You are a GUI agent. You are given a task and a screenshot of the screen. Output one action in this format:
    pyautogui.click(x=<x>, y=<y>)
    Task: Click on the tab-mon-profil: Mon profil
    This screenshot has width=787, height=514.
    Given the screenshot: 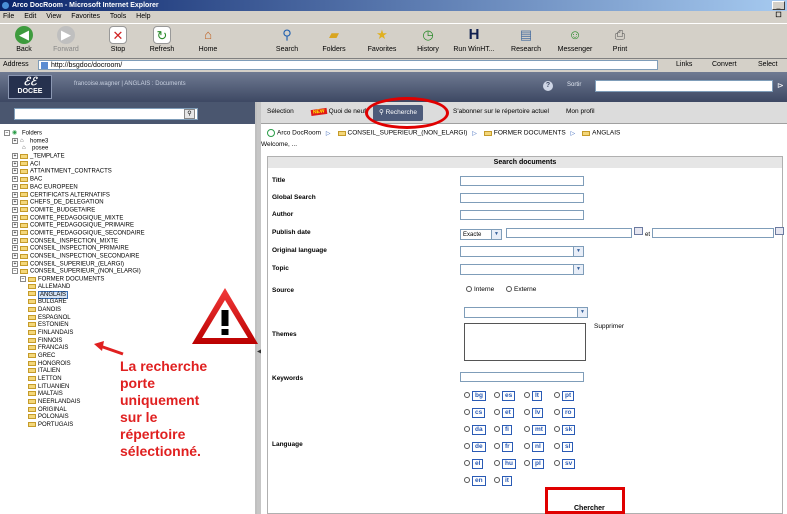 What is the action you would take?
    pyautogui.click(x=580, y=111)
    